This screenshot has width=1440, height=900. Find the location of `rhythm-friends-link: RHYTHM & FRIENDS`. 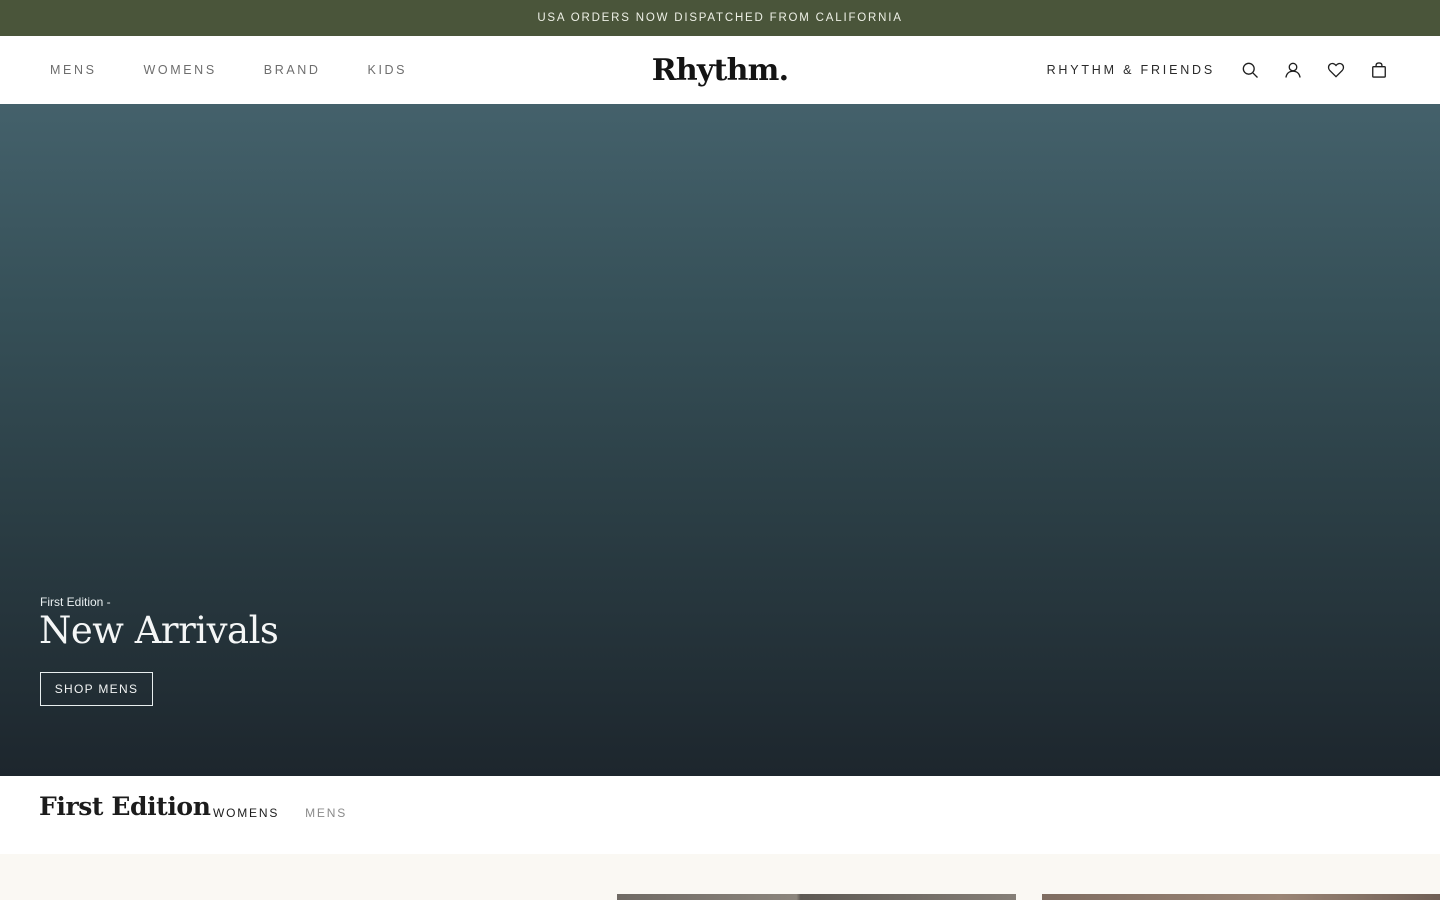

rhythm-friends-link: RHYTHM & FRIENDS is located at coordinates (1131, 70).